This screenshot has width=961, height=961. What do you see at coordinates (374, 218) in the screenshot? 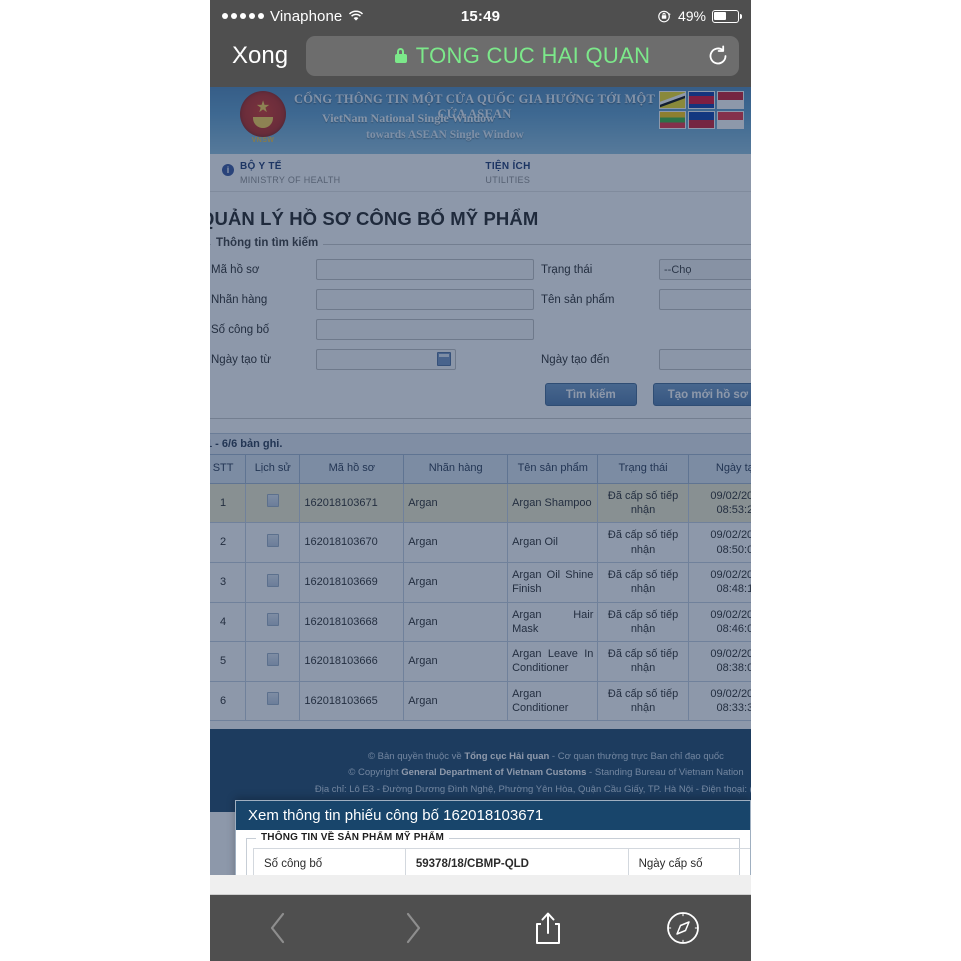
I see `page-title: QUẢN LÝ HỒ SƠ CÔNG BỐ MỸ PHẨM` at bounding box center [374, 218].